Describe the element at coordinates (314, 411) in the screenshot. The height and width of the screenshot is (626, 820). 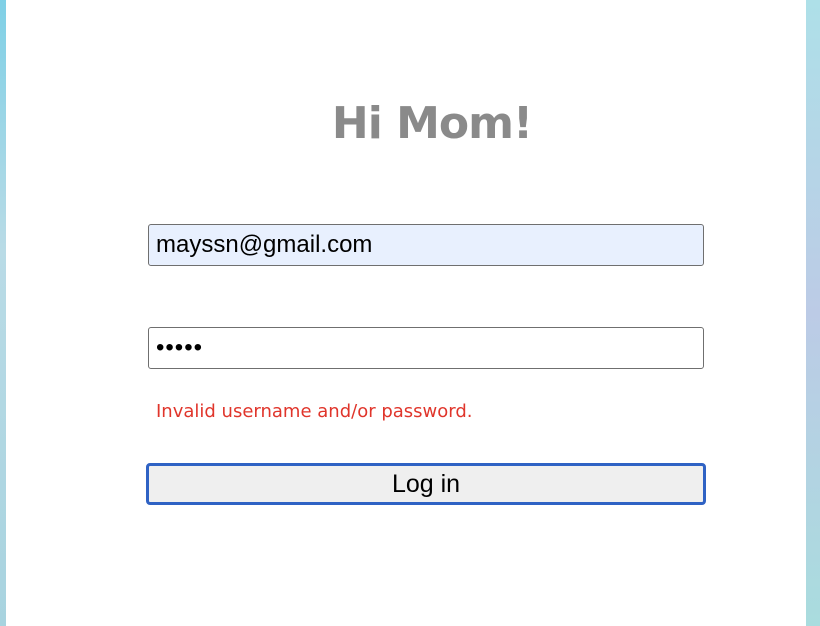
I see `error-message: Invalid username and/or password.` at that location.